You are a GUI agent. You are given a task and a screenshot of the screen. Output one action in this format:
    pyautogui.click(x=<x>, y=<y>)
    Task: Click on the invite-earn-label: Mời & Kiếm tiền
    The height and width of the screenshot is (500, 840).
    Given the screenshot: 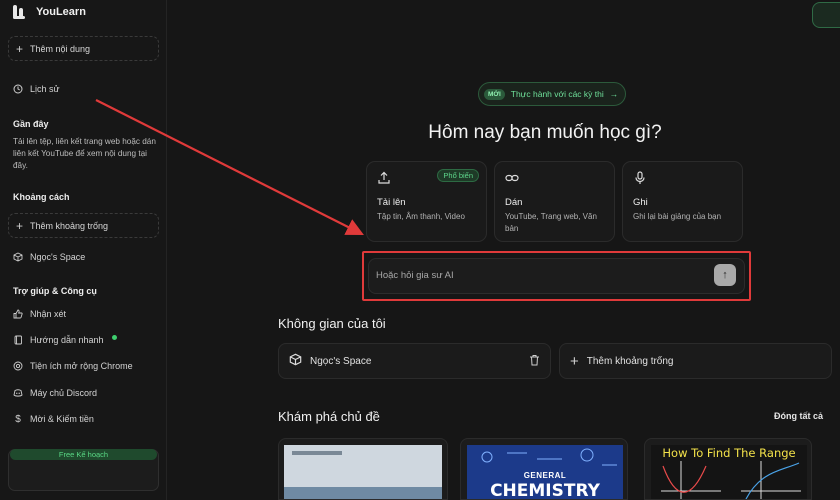 What is the action you would take?
    pyautogui.click(x=62, y=419)
    